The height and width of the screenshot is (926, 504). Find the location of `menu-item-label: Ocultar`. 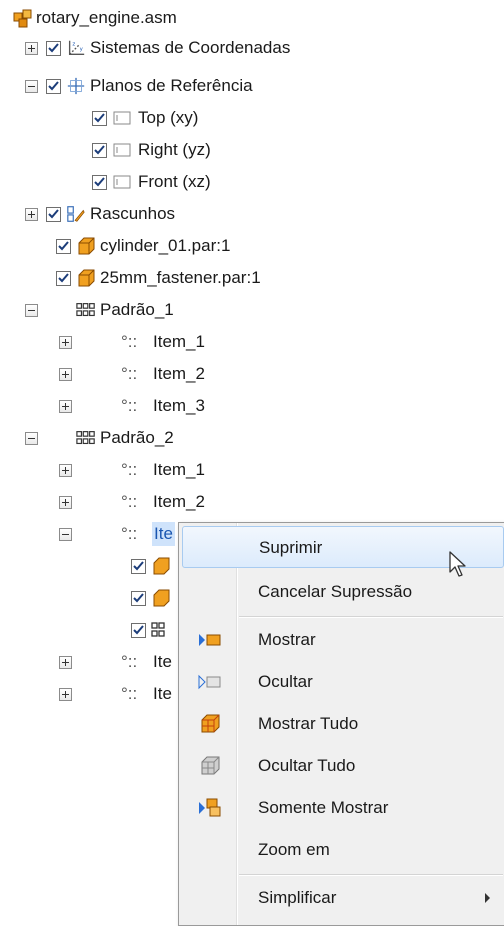

menu-item-label: Ocultar is located at coordinates (285, 681).